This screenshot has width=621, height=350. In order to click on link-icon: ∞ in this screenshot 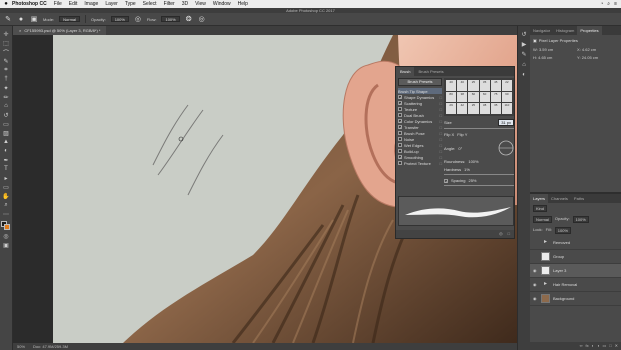, I will do `click(581, 346)`.